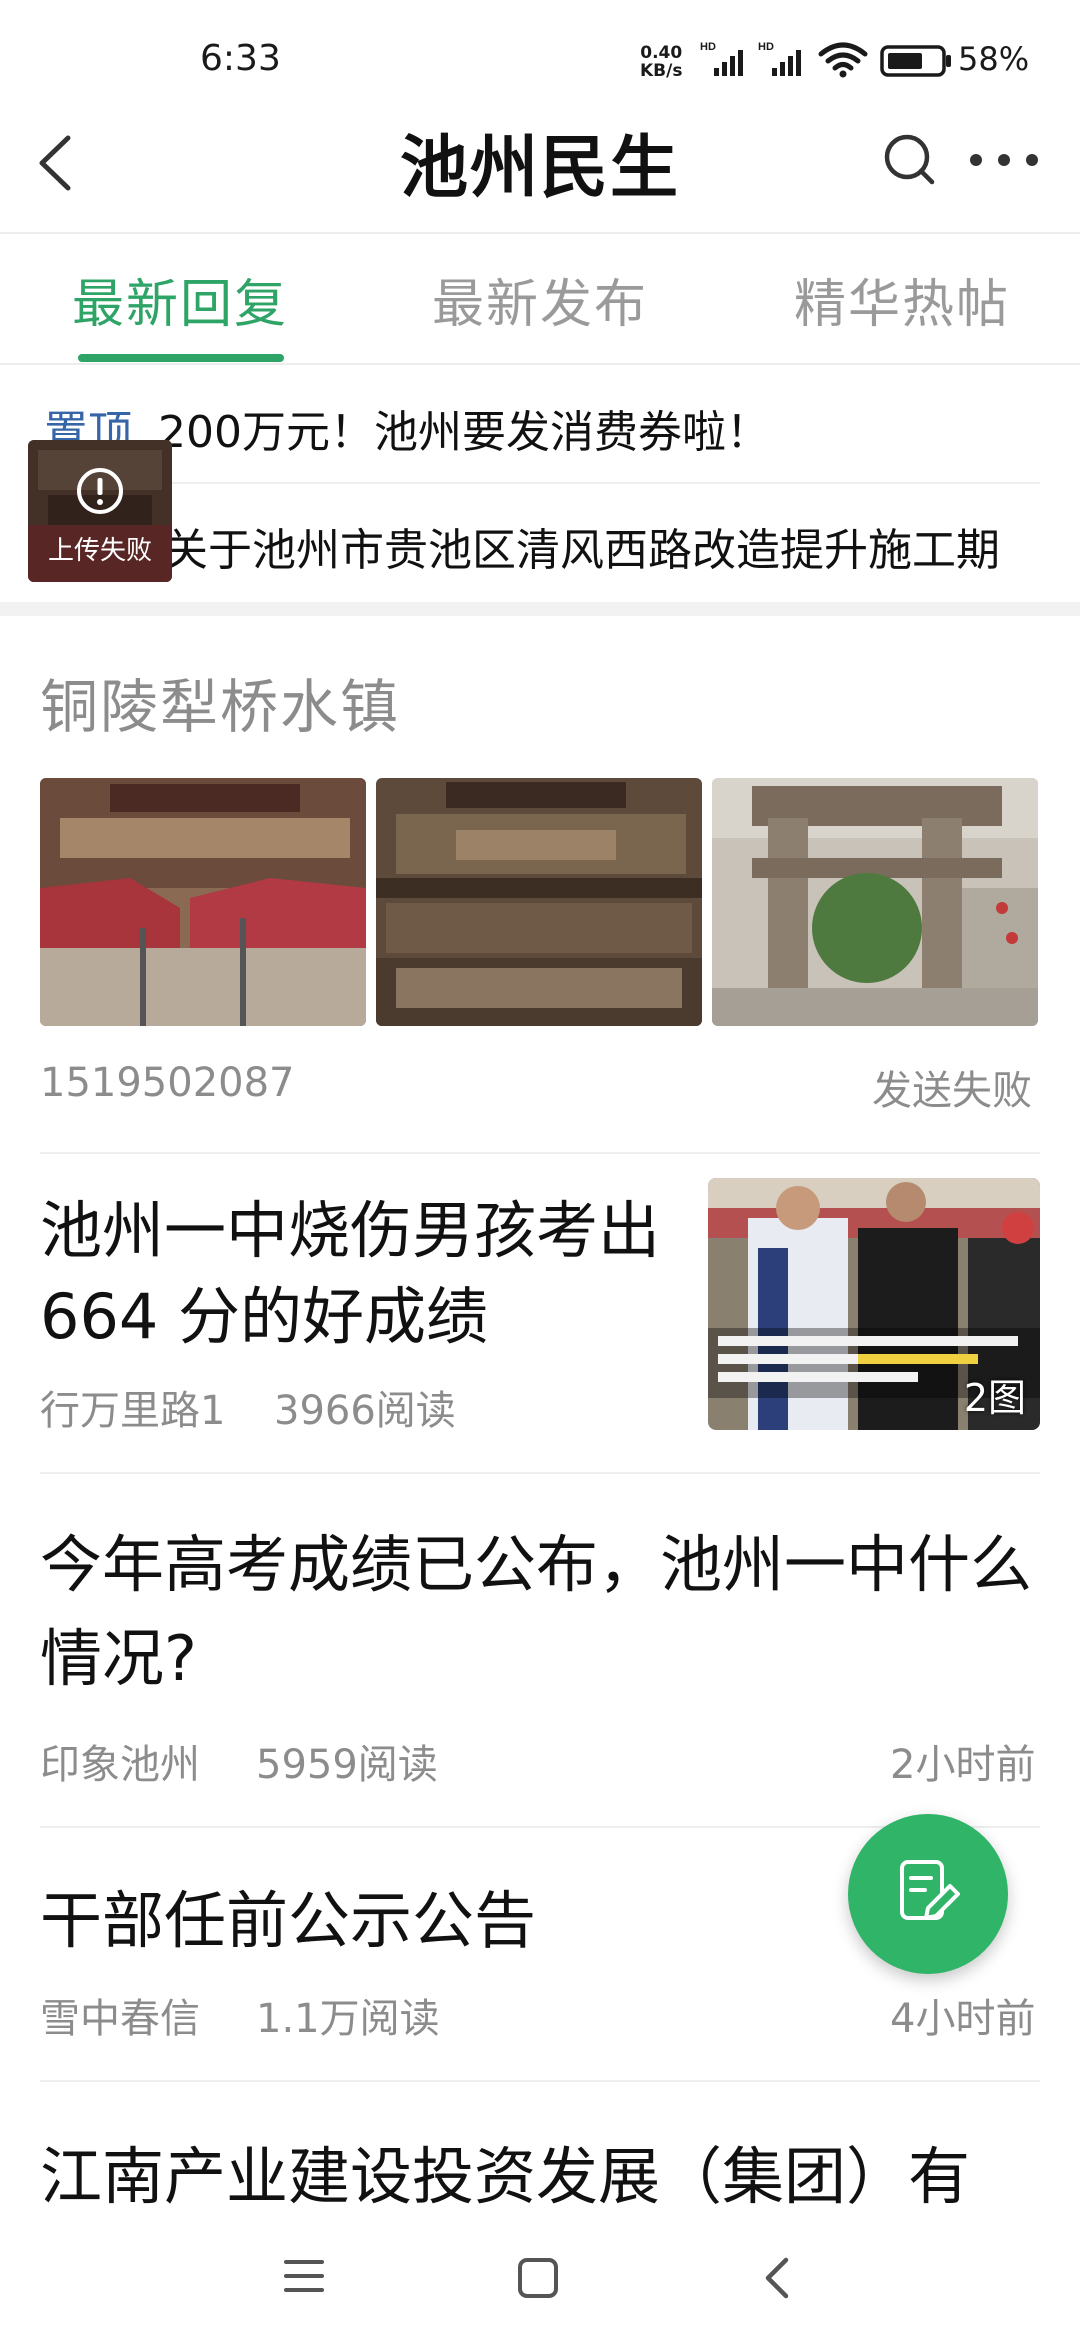 The height and width of the screenshot is (2340, 1080). I want to click on battery-percent: 58%, so click(994, 59).